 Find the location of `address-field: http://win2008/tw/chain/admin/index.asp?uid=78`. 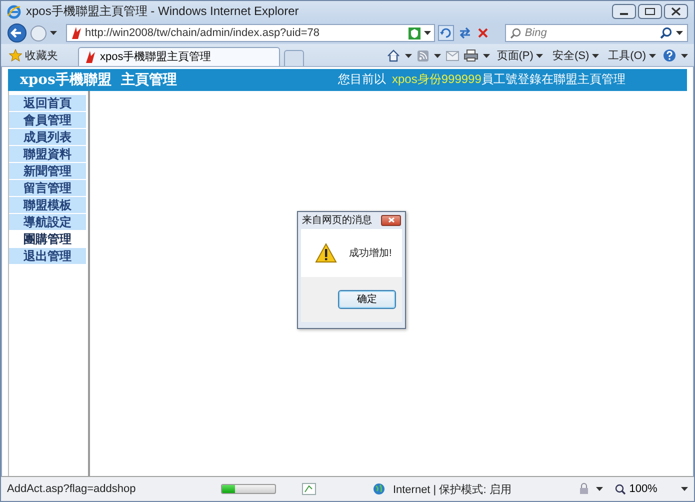

address-field: http://win2008/tw/chain/admin/index.asp?uid=78 is located at coordinates (250, 33).